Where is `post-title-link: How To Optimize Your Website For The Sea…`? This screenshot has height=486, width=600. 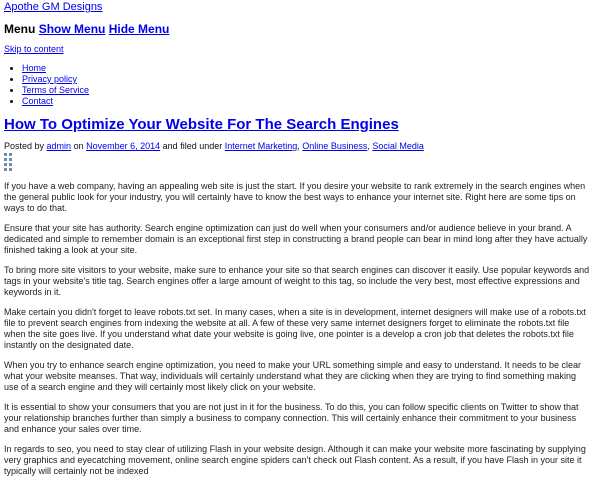 post-title-link: How To Optimize Your Website For The Sea… is located at coordinates (201, 124).